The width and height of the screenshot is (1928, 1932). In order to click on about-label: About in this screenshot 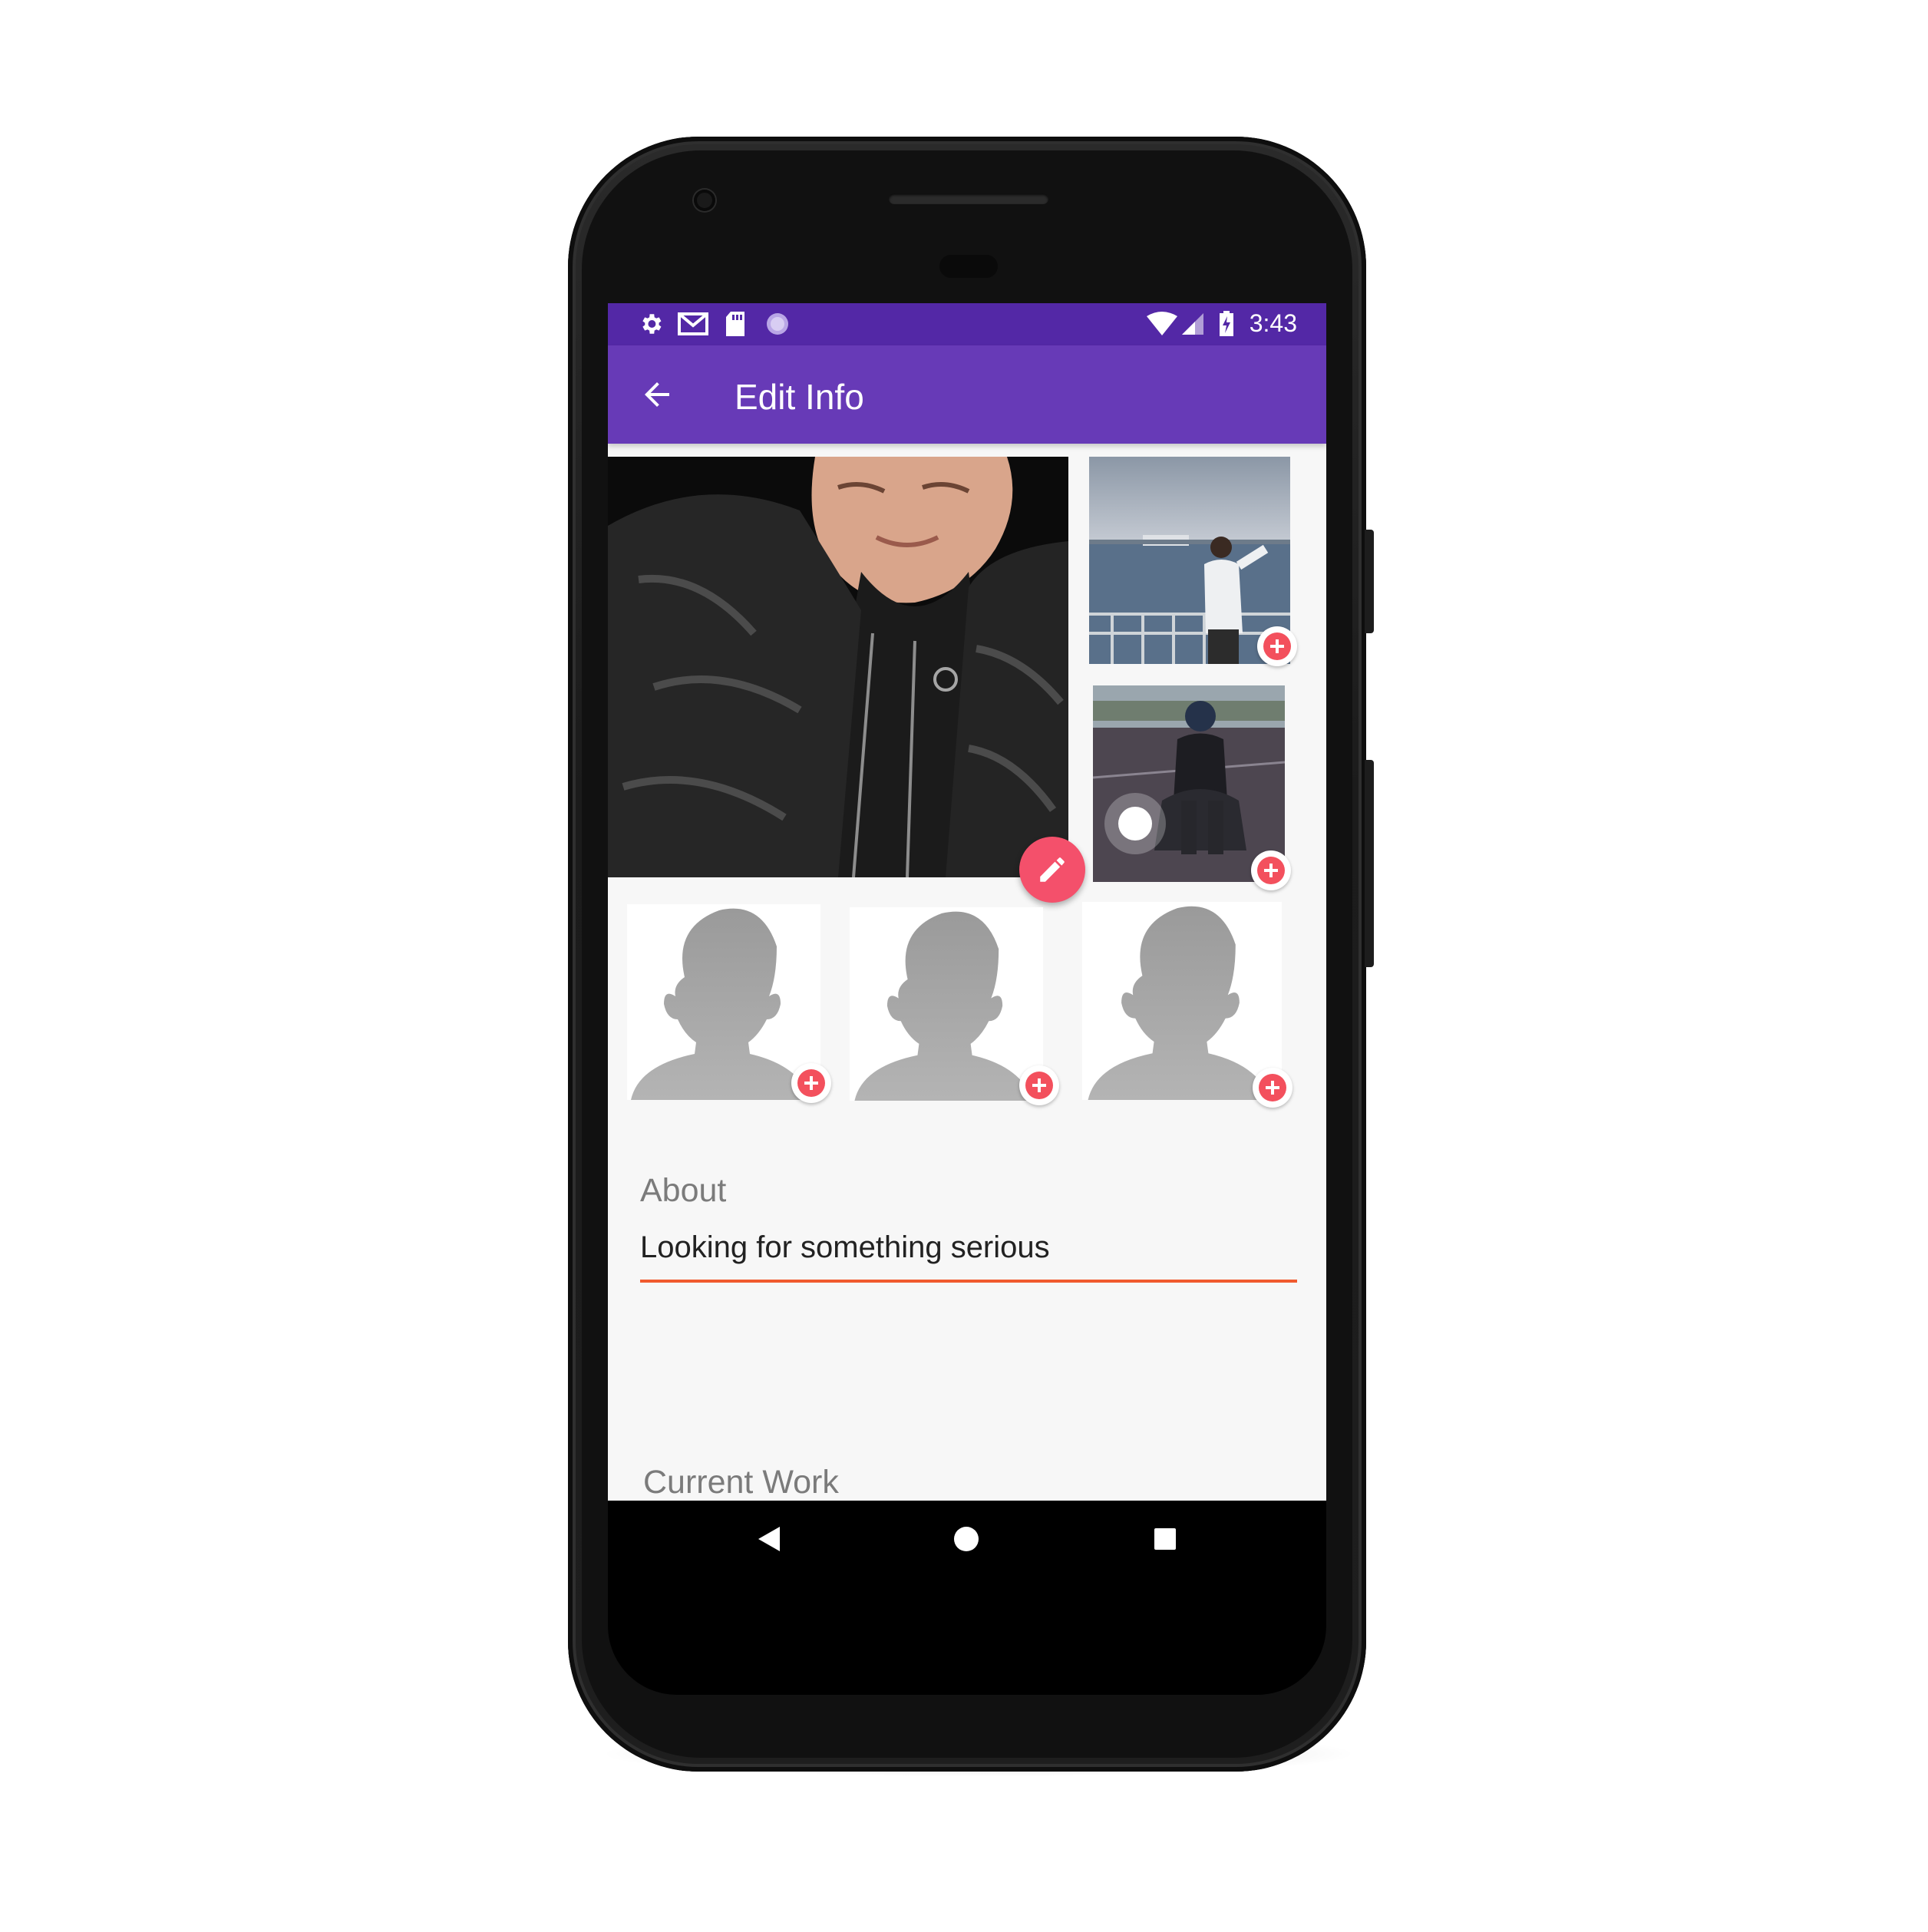, I will do `click(684, 1190)`.